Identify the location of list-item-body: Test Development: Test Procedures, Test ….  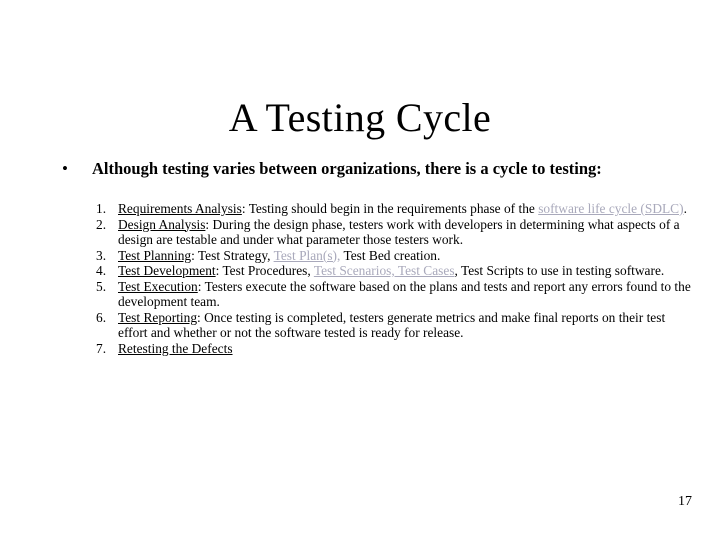
(407, 271).